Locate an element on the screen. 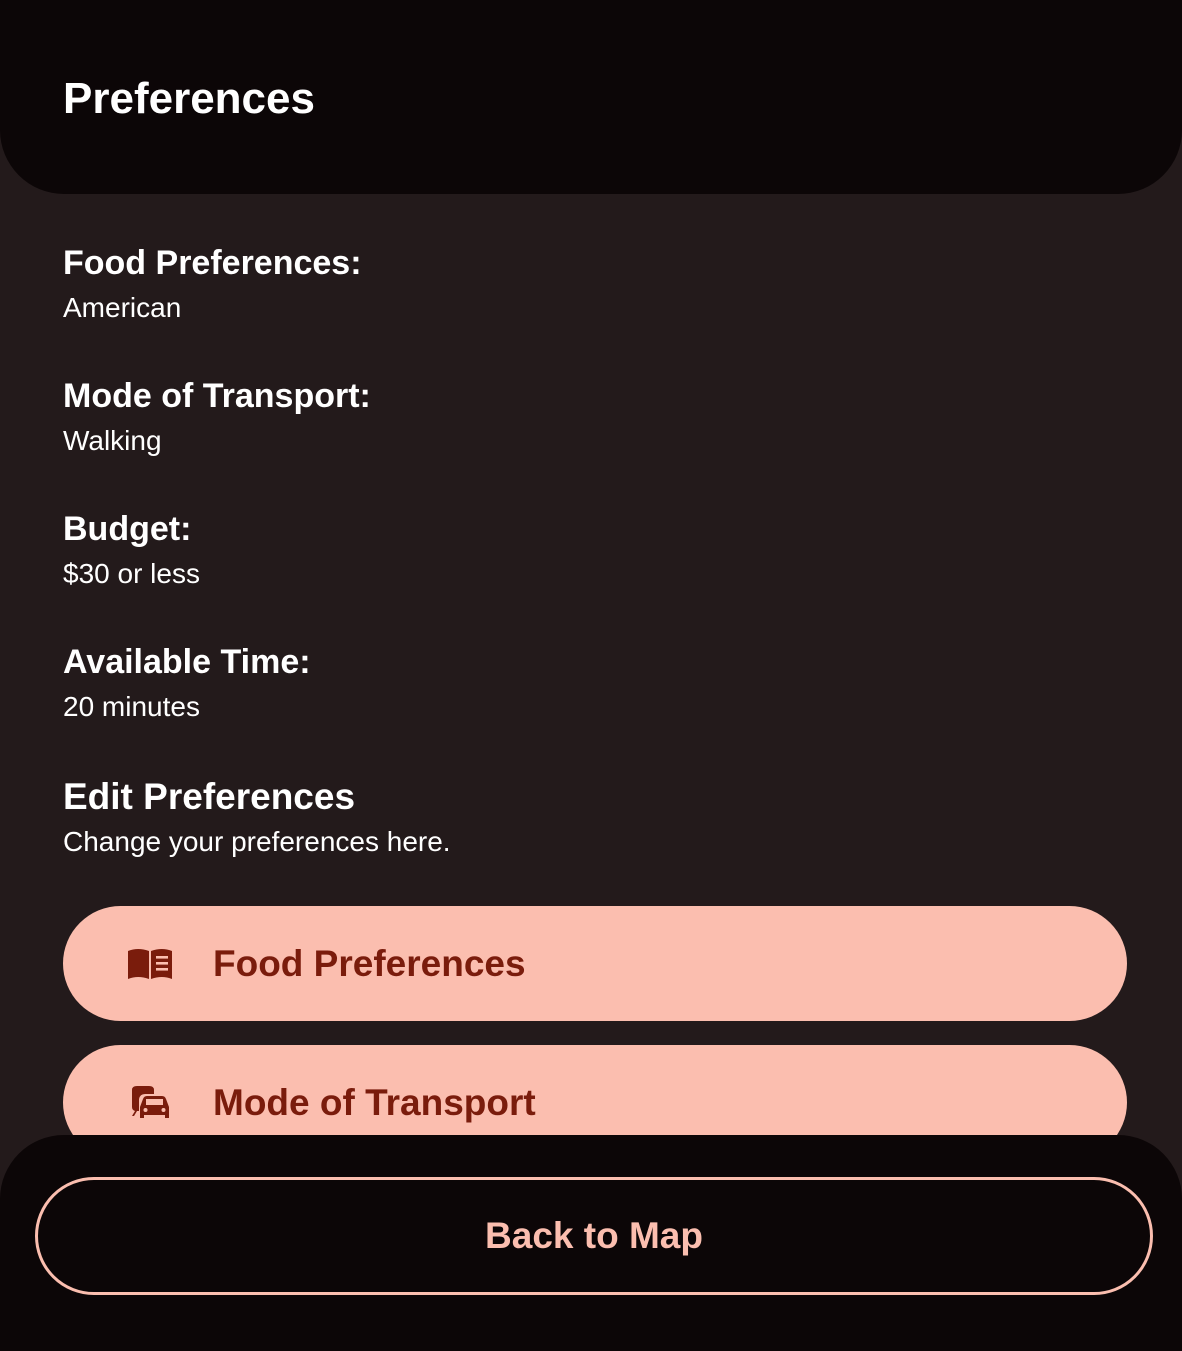  time-preference-label: Available Time: is located at coordinates (187, 662).